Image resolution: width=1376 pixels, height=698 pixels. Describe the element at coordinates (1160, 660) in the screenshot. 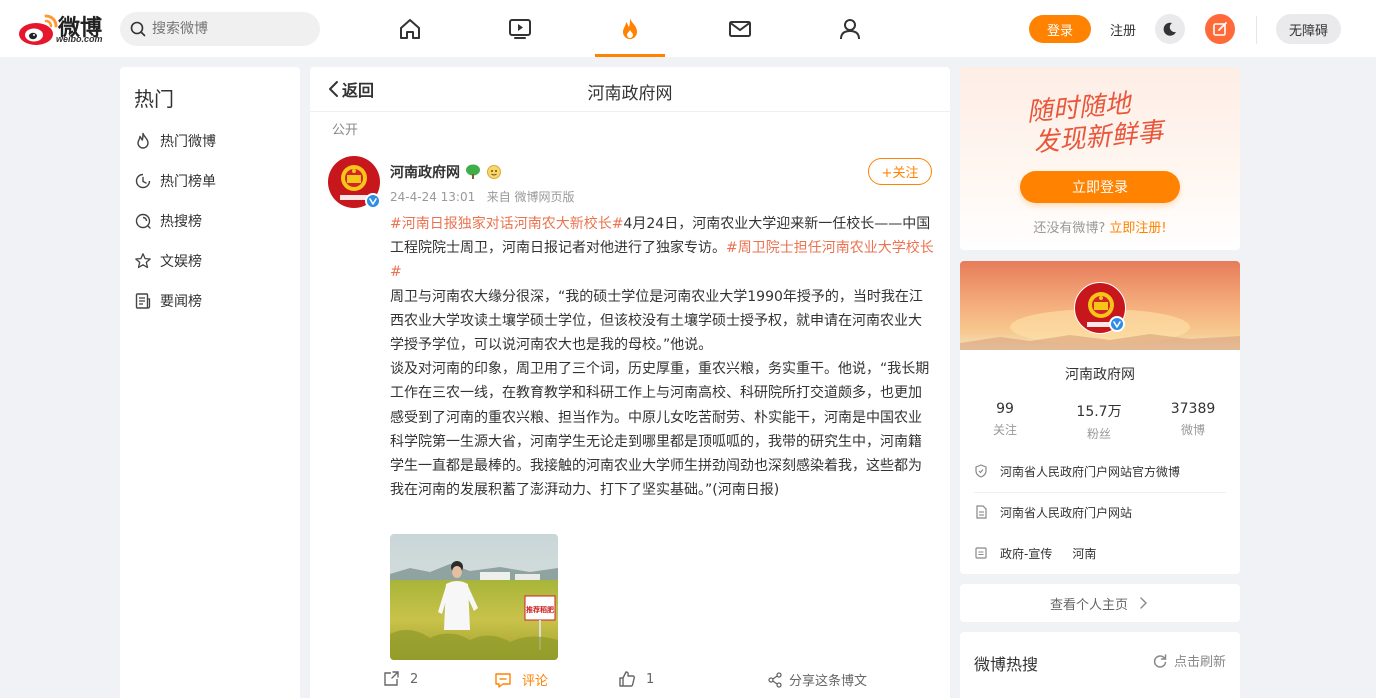

I see `refresh-icon` at that location.